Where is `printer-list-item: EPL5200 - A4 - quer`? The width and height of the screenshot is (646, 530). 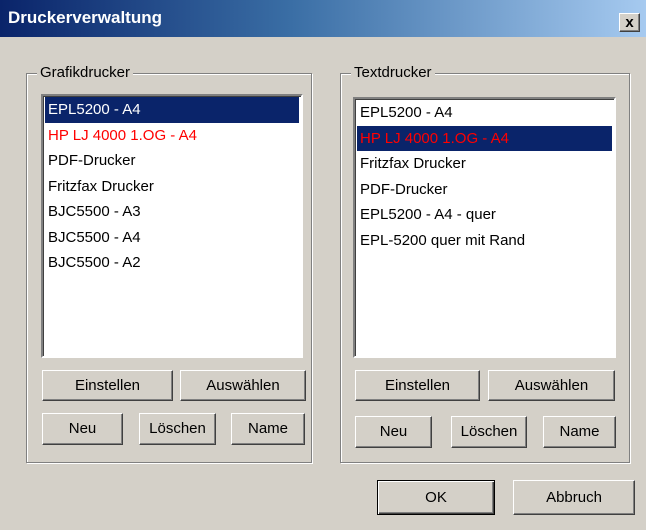 printer-list-item: EPL5200 - A4 - quer is located at coordinates (484, 215).